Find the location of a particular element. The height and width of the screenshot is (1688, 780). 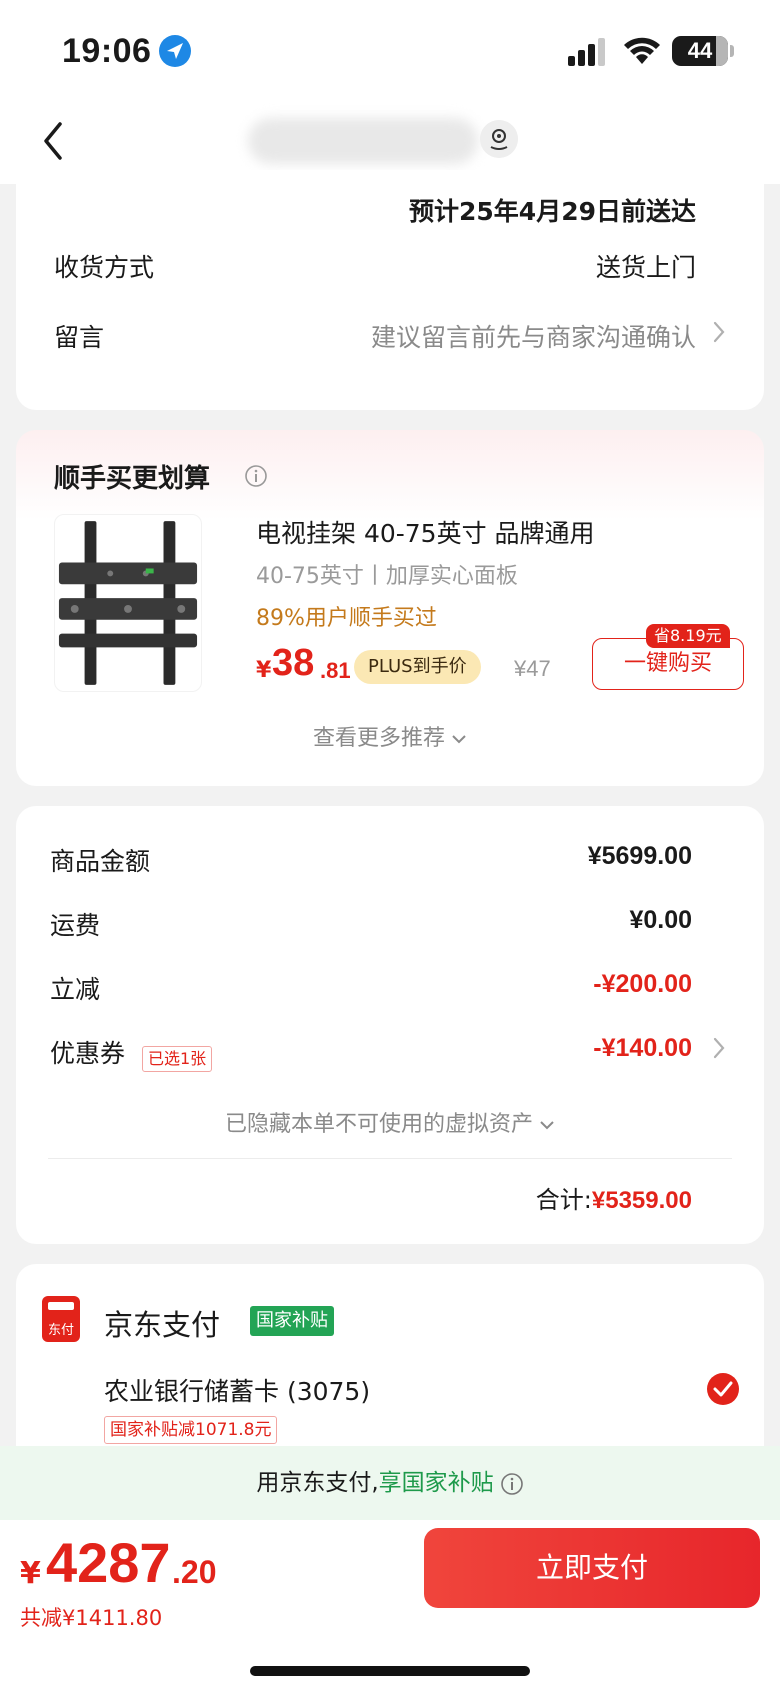

product-image-tv-mount is located at coordinates (128, 603).